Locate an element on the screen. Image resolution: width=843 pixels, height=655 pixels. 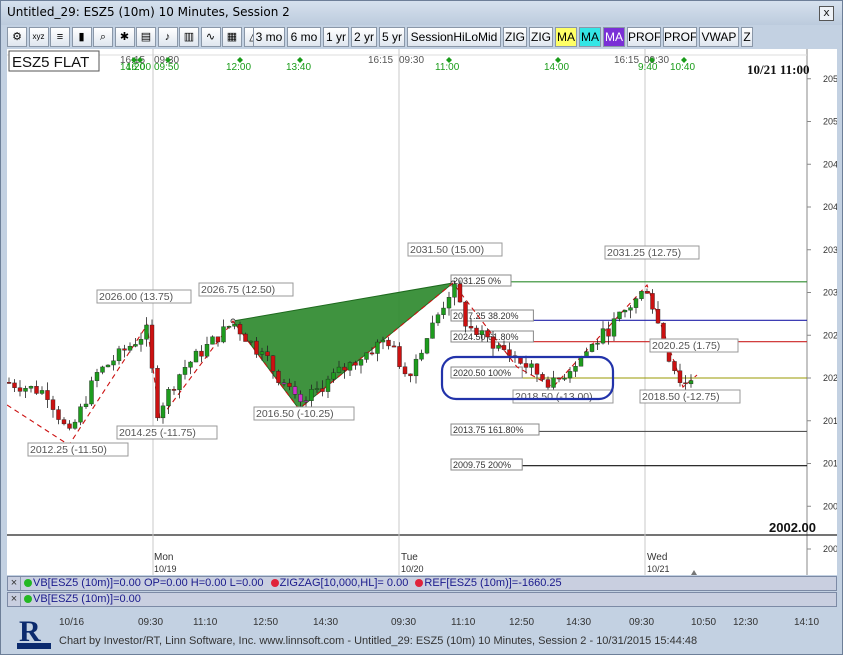
current-datetime: 10/21 11:00 is located at coordinates (778, 69).